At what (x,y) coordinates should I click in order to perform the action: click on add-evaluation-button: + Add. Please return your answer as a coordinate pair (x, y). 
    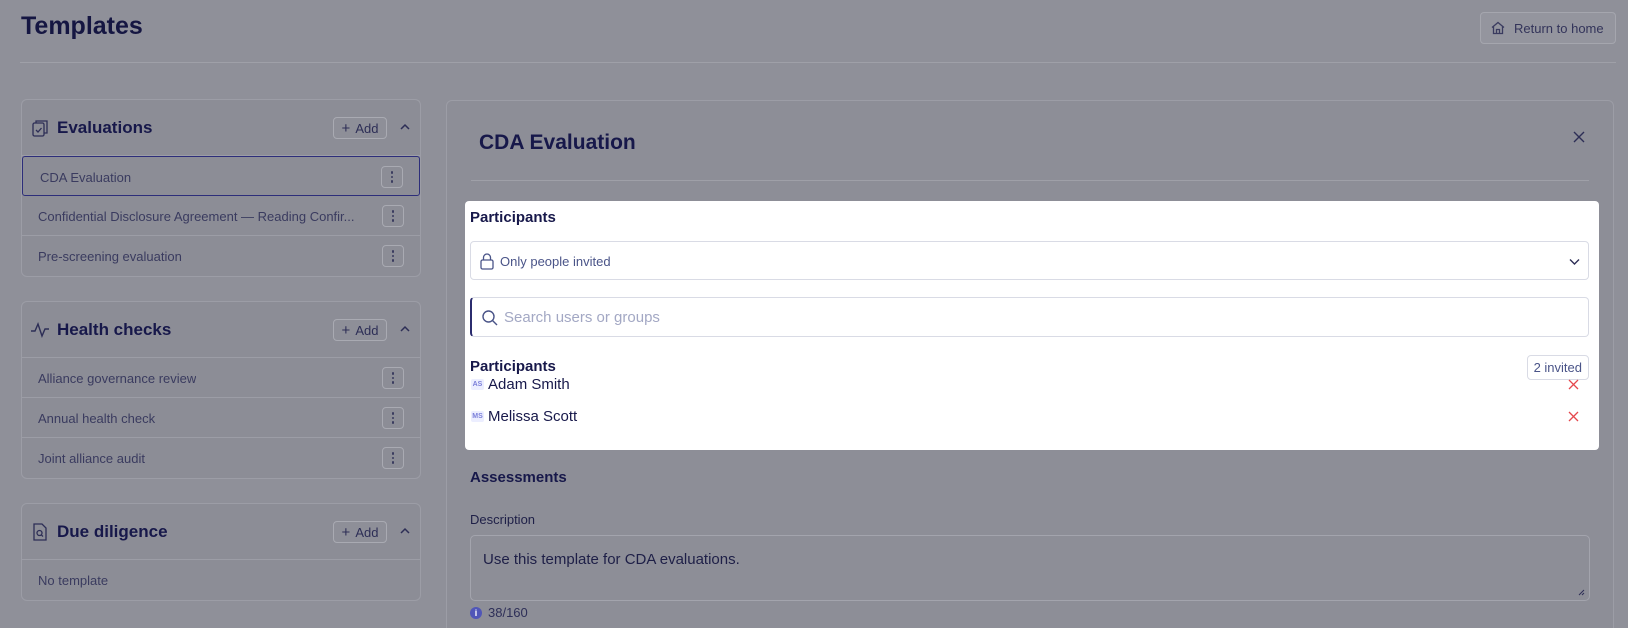
    Looking at the image, I should click on (360, 128).